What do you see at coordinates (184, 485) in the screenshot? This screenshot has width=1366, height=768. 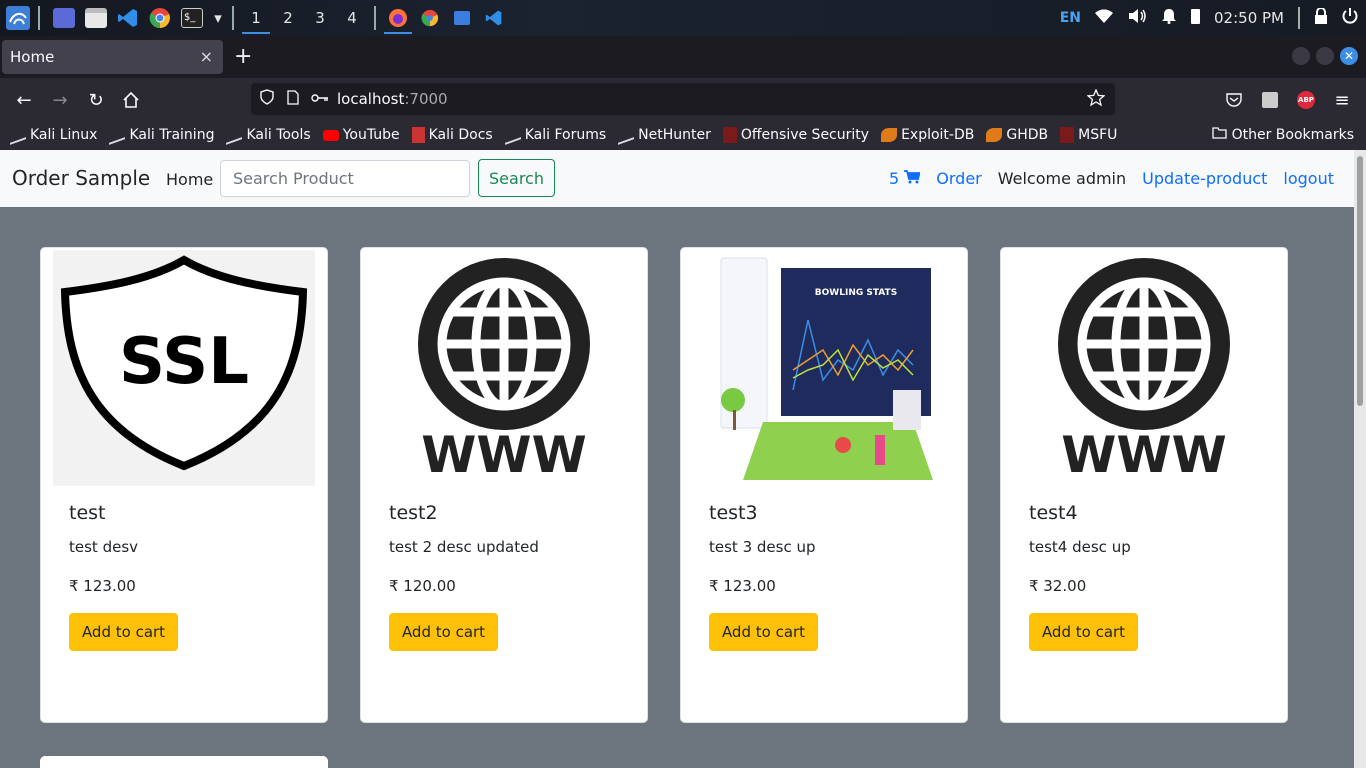 I see `product-card: SSL test test desv ₹ 123.00 Add to cart` at bounding box center [184, 485].